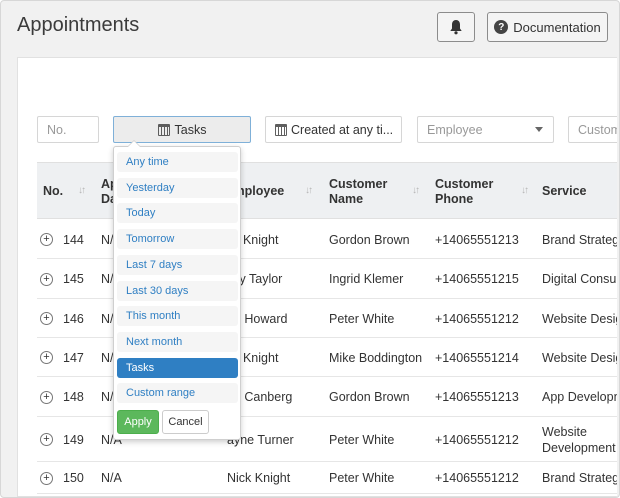  What do you see at coordinates (579, 397) in the screenshot?
I see `cell-service: App Developn` at bounding box center [579, 397].